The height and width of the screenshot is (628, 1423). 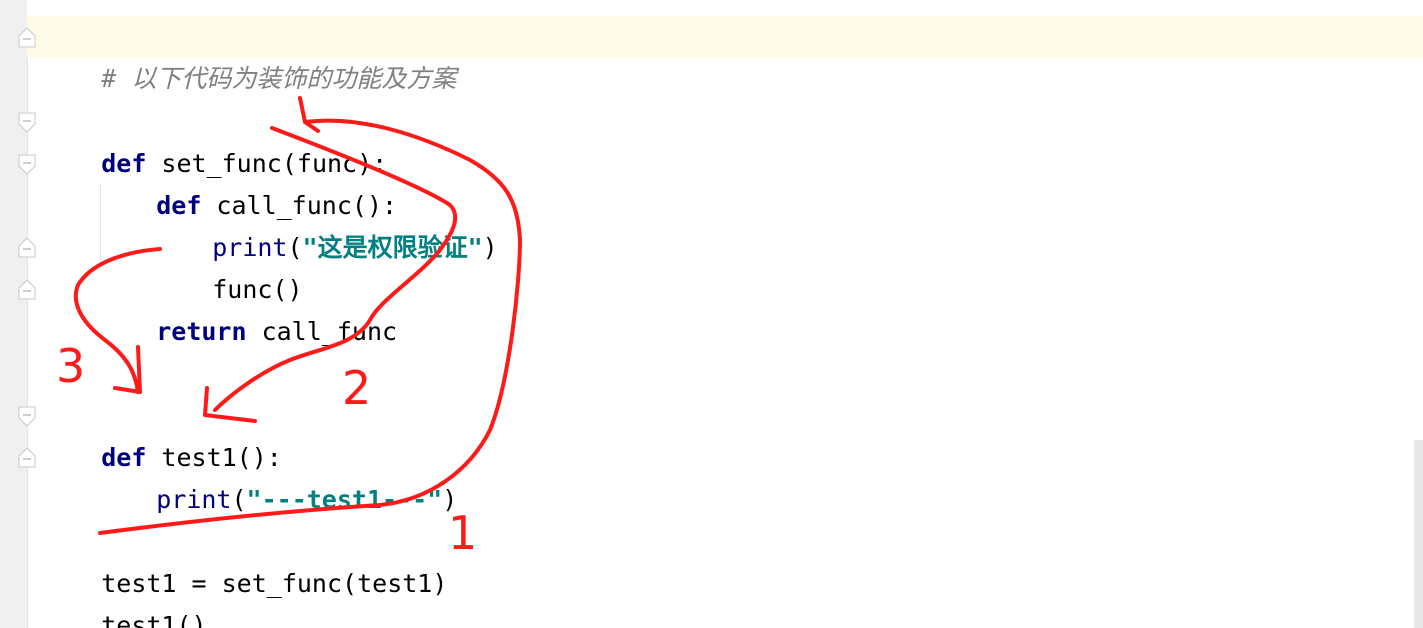 What do you see at coordinates (123, 595) in the screenshot?
I see `code-line-call-test1: test1()` at bounding box center [123, 595].